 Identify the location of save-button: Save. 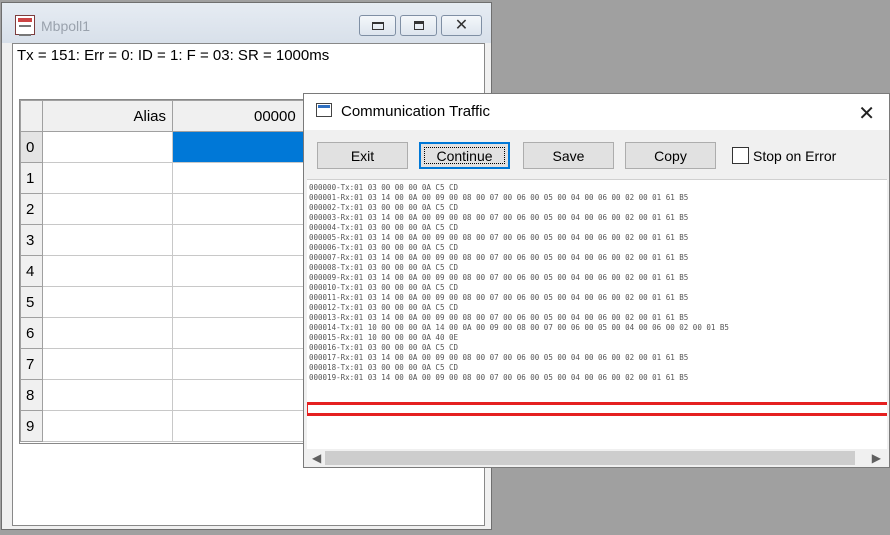
(568, 155).